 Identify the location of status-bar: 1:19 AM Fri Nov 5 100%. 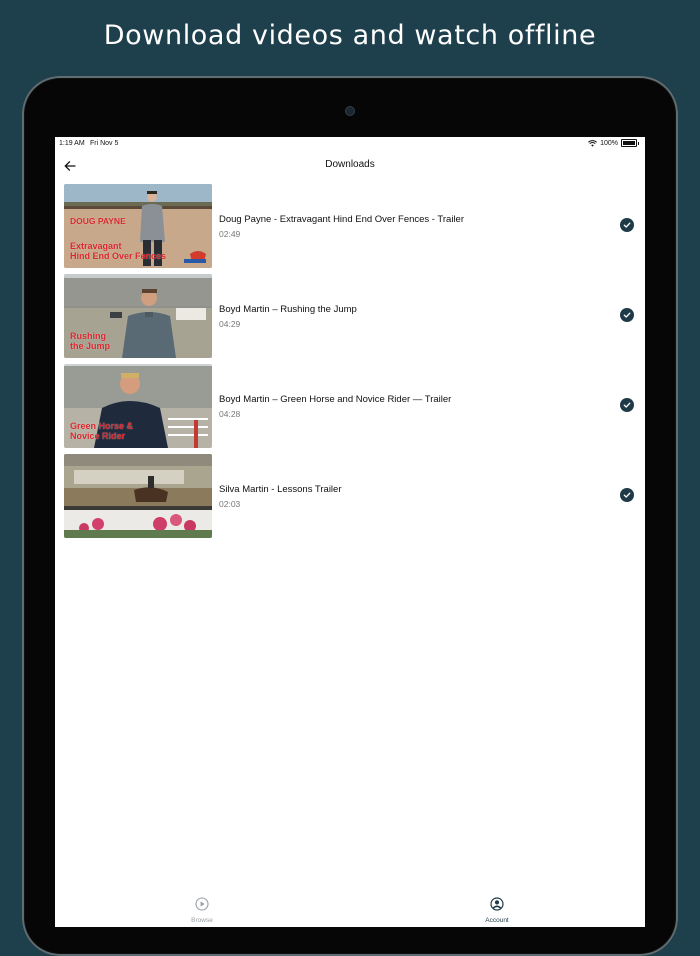
(350, 144).